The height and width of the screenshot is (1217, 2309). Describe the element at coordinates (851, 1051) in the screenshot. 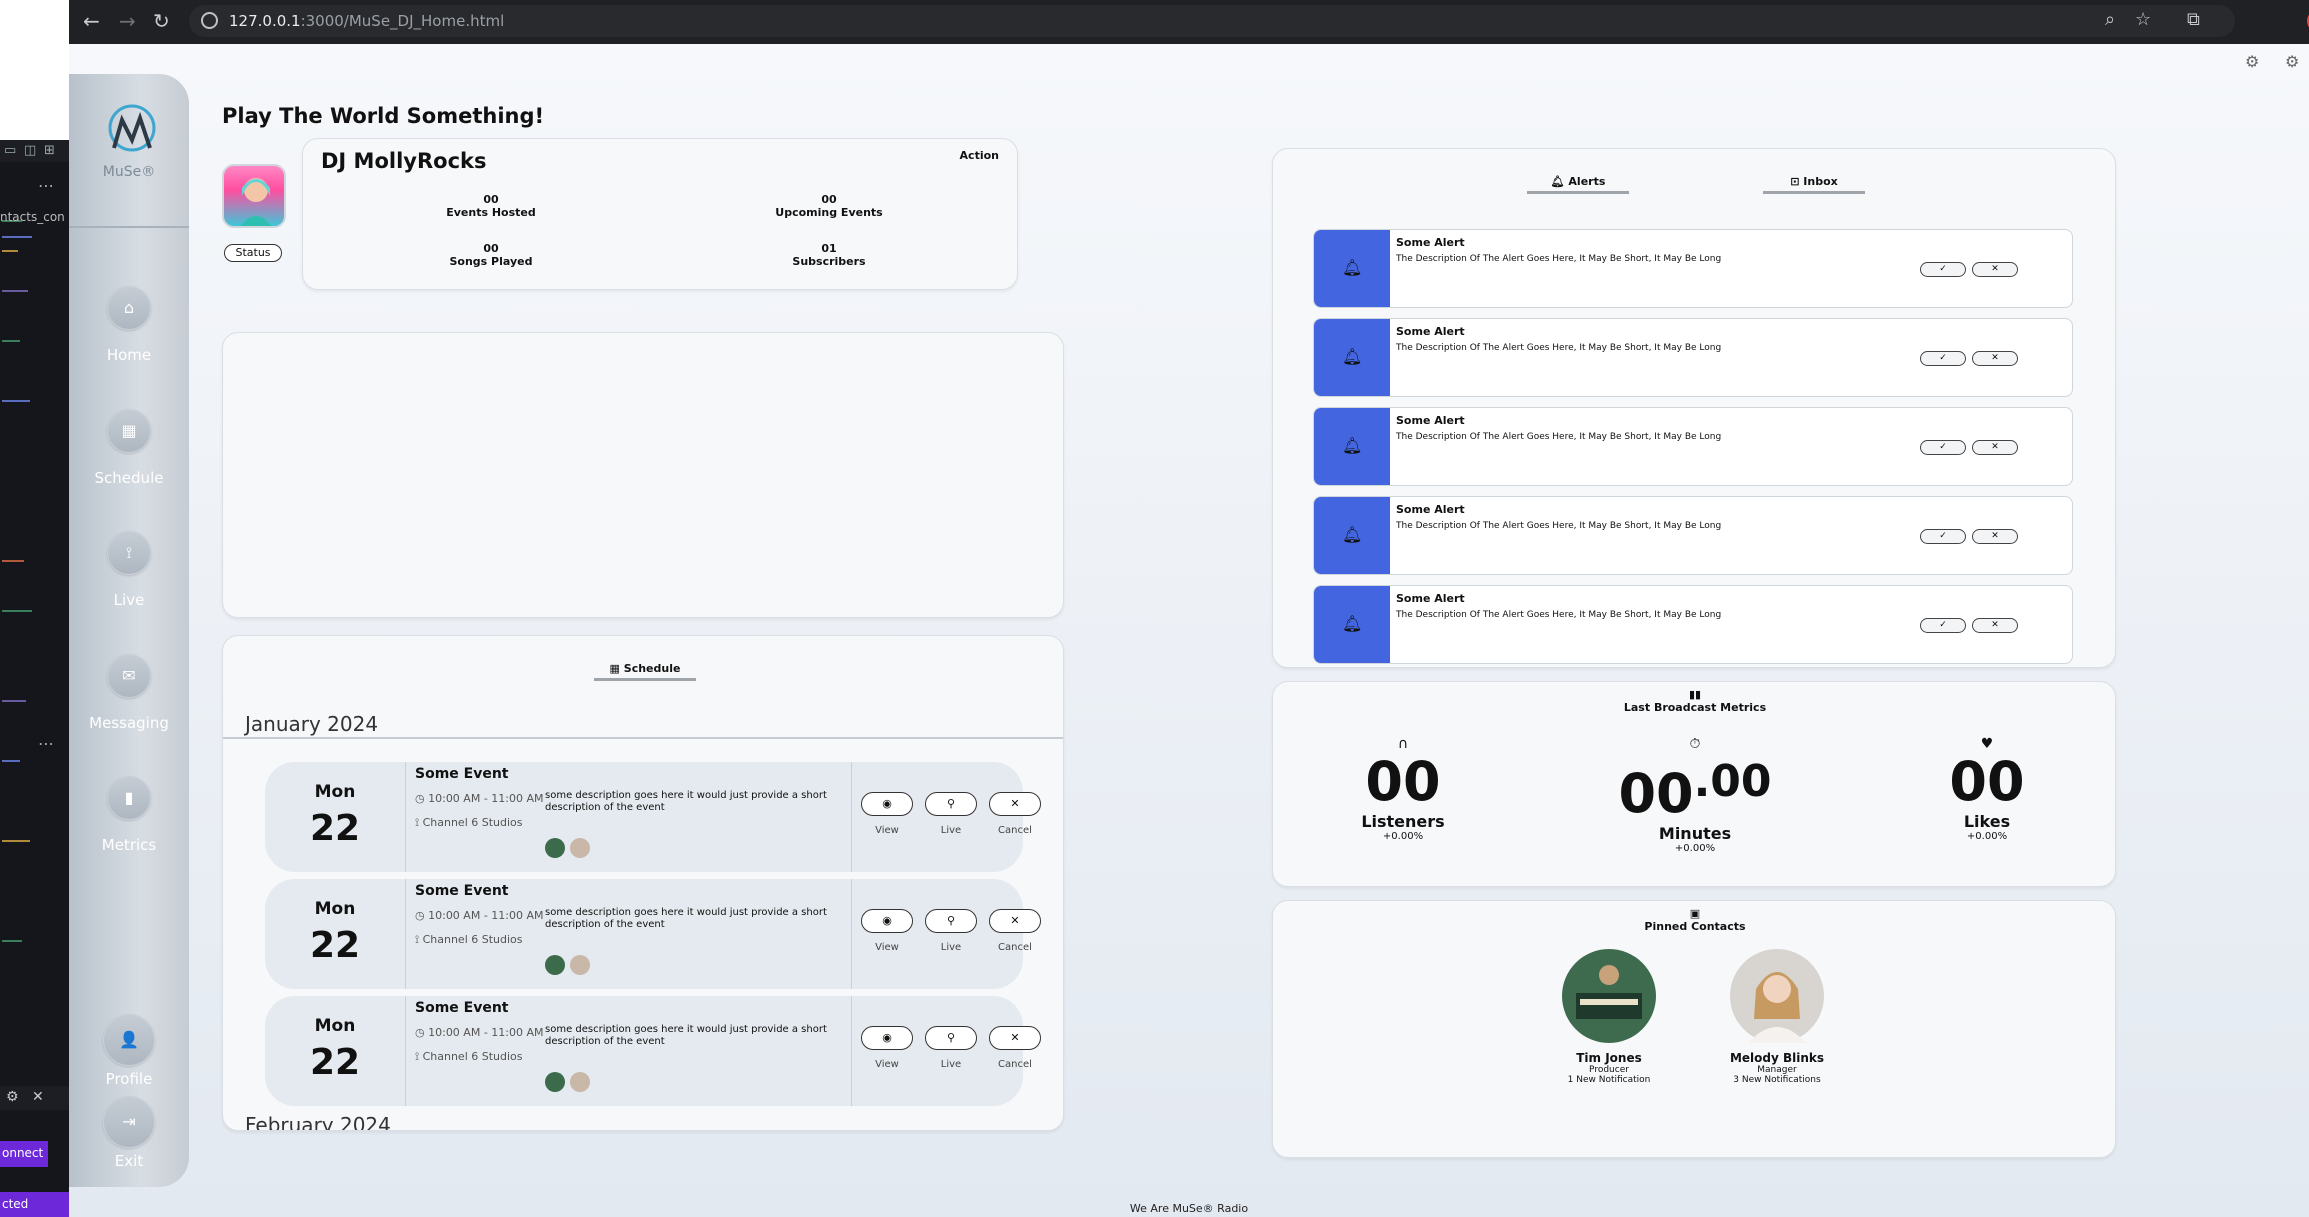

I see `divider` at that location.